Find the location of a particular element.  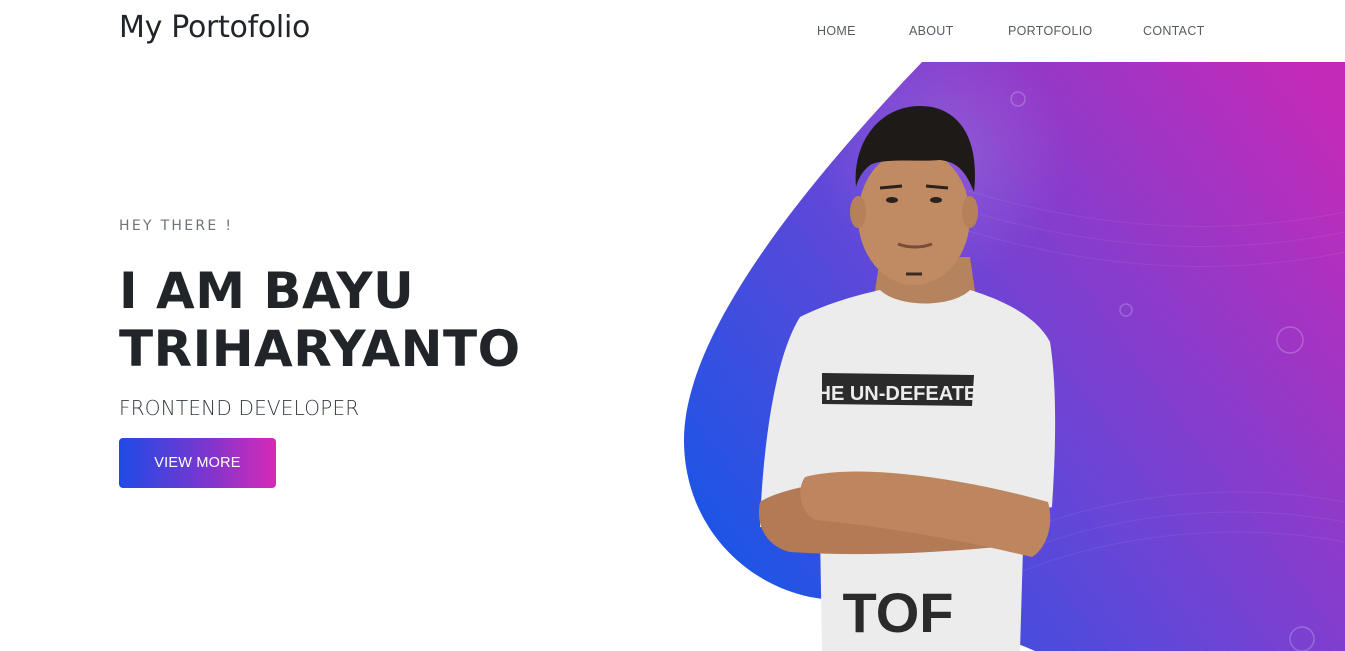

hero-role: FRONTEND DEVELOPER is located at coordinates (239, 408).